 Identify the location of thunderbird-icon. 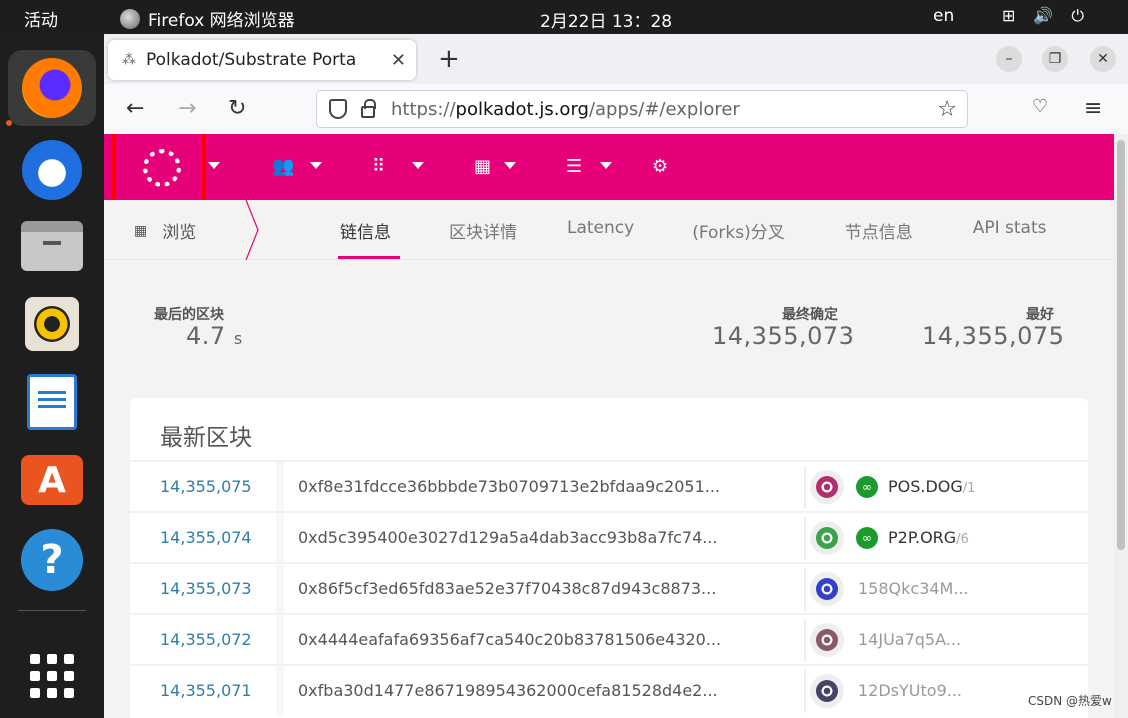
(52, 170).